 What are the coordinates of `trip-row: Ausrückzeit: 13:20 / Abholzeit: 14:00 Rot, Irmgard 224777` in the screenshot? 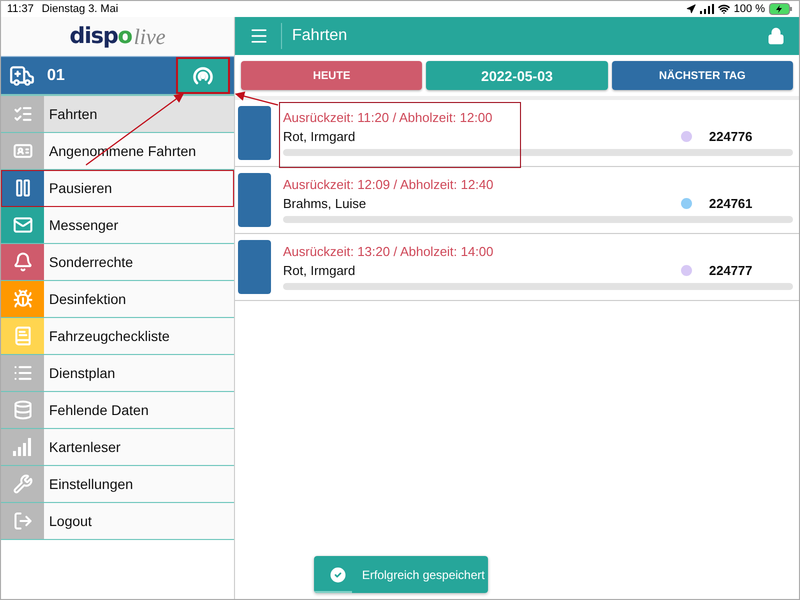 It's located at (517, 267).